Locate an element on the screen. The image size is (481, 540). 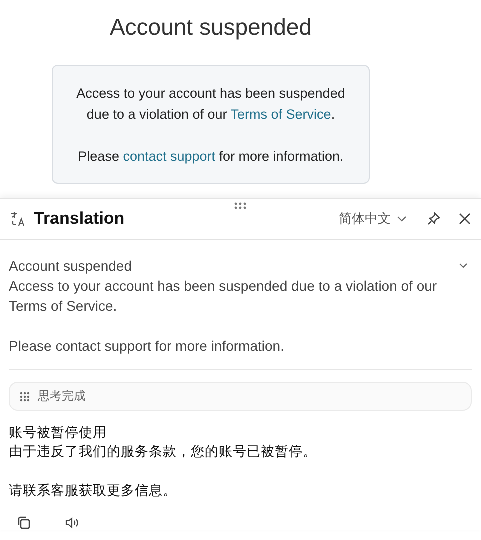
close-button is located at coordinates (465, 219).